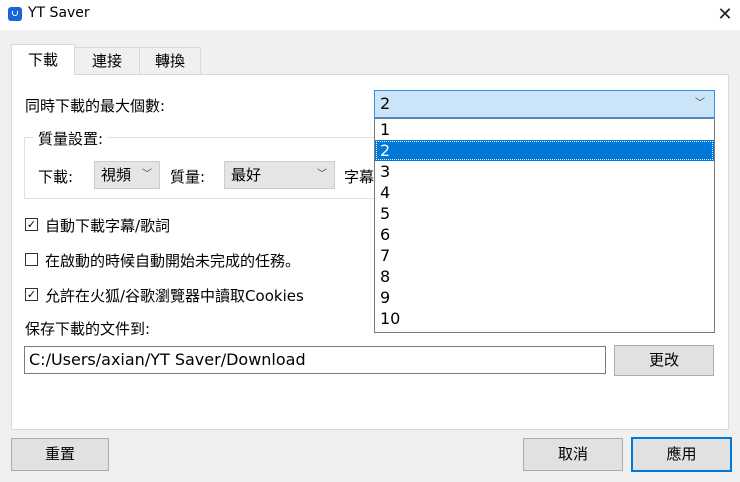  What do you see at coordinates (108, 226) in the screenshot?
I see `auto-subtitles-label: 自動下載字幕/歌詞` at bounding box center [108, 226].